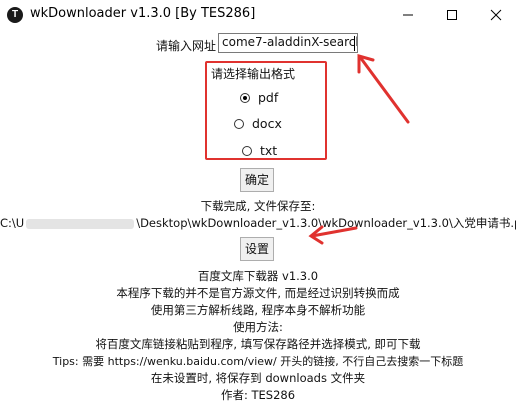 The image size is (516, 405). What do you see at coordinates (143, 13) in the screenshot?
I see `window-title: wkDownloader v1.3.0 [By TES286]` at bounding box center [143, 13].